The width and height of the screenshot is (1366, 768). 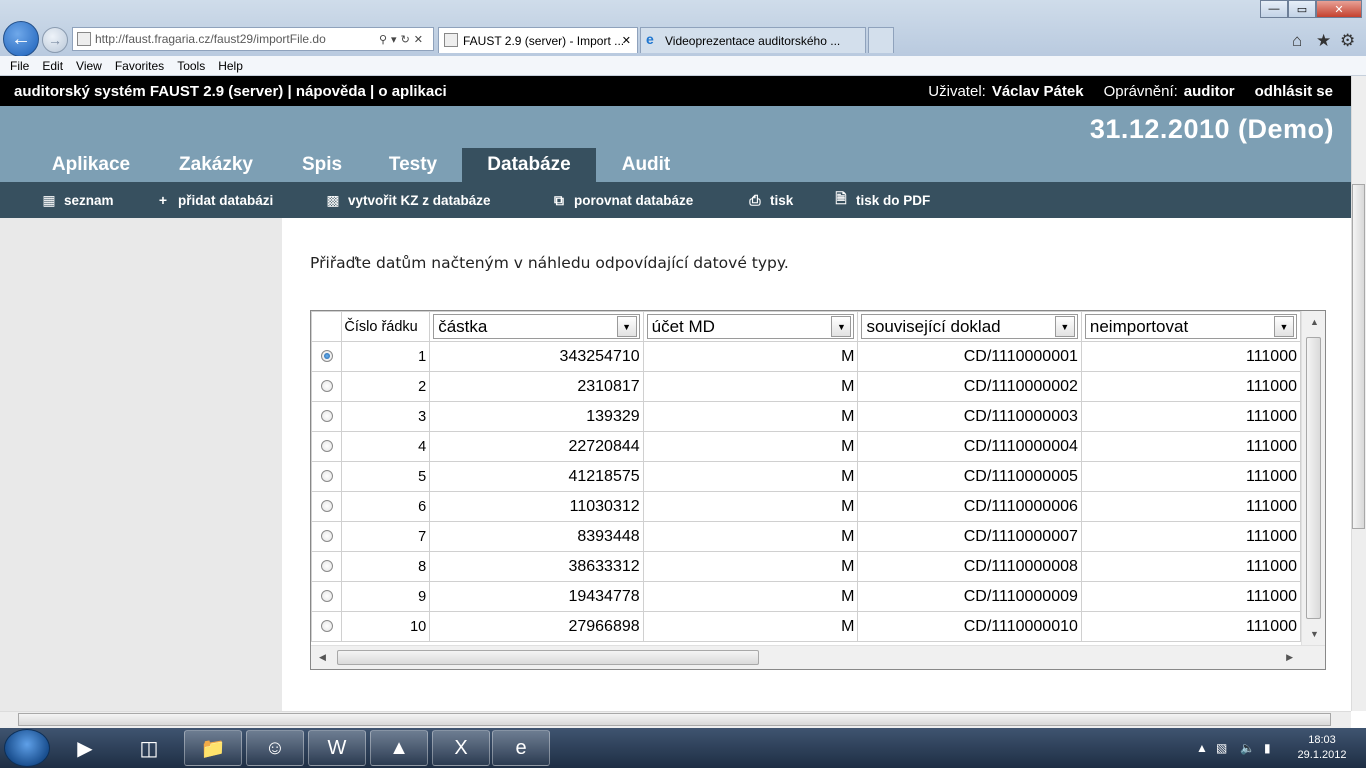 What do you see at coordinates (91, 165) in the screenshot?
I see `tab-aplikace: Aplikace` at bounding box center [91, 165].